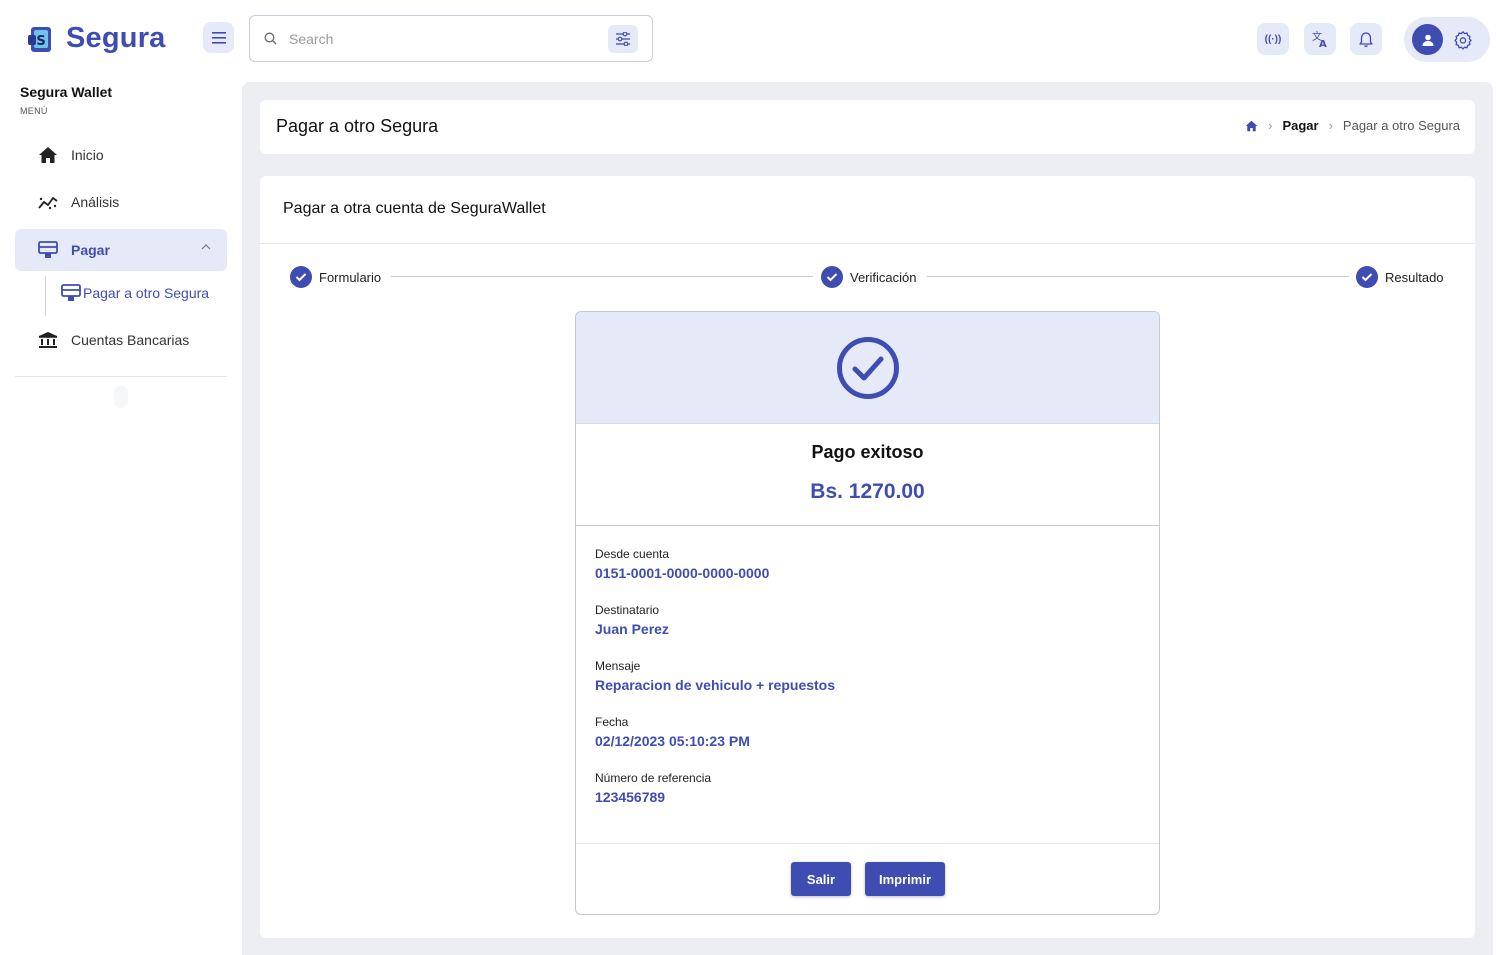  I want to click on submenu-guide-line, so click(45, 296).